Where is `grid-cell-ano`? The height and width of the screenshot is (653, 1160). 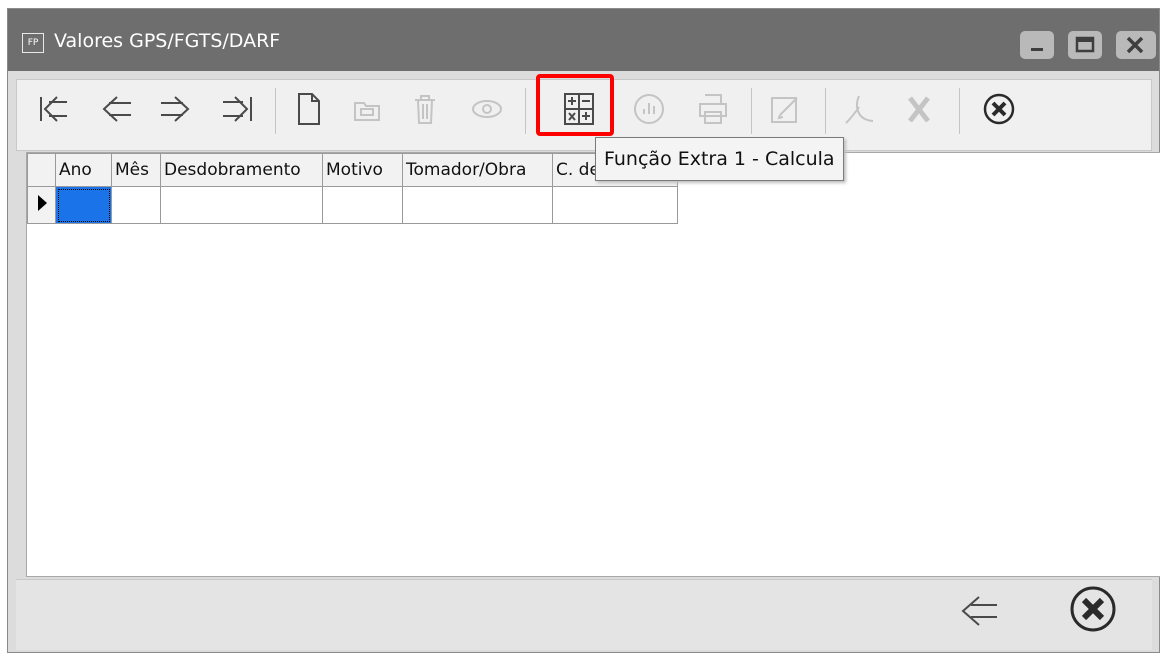
grid-cell-ano is located at coordinates (83, 205).